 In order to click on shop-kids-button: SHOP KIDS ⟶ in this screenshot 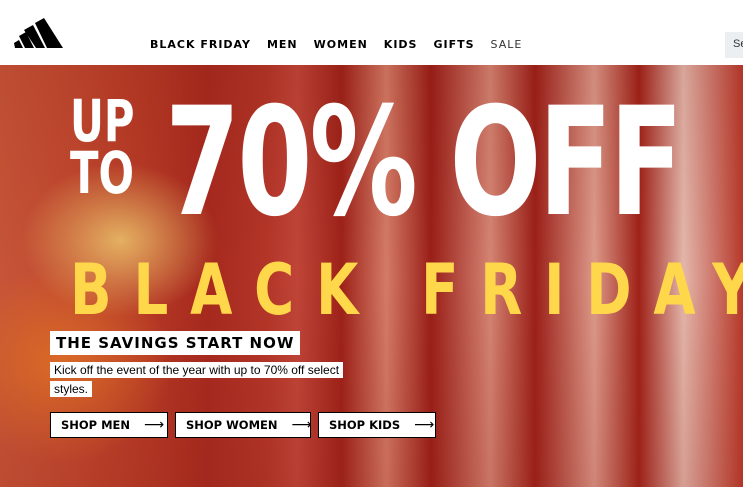, I will do `click(377, 425)`.